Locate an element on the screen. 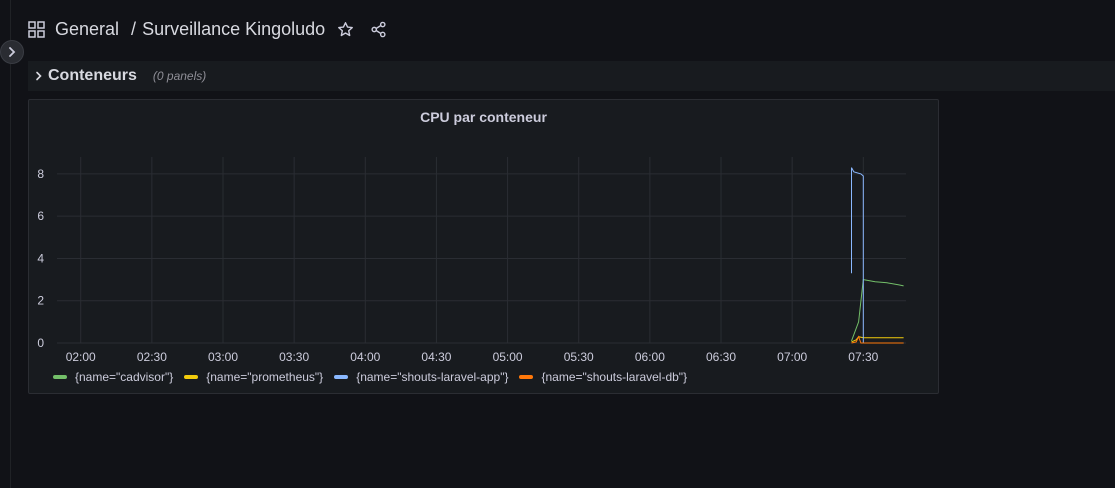  star-icon is located at coordinates (345, 29).